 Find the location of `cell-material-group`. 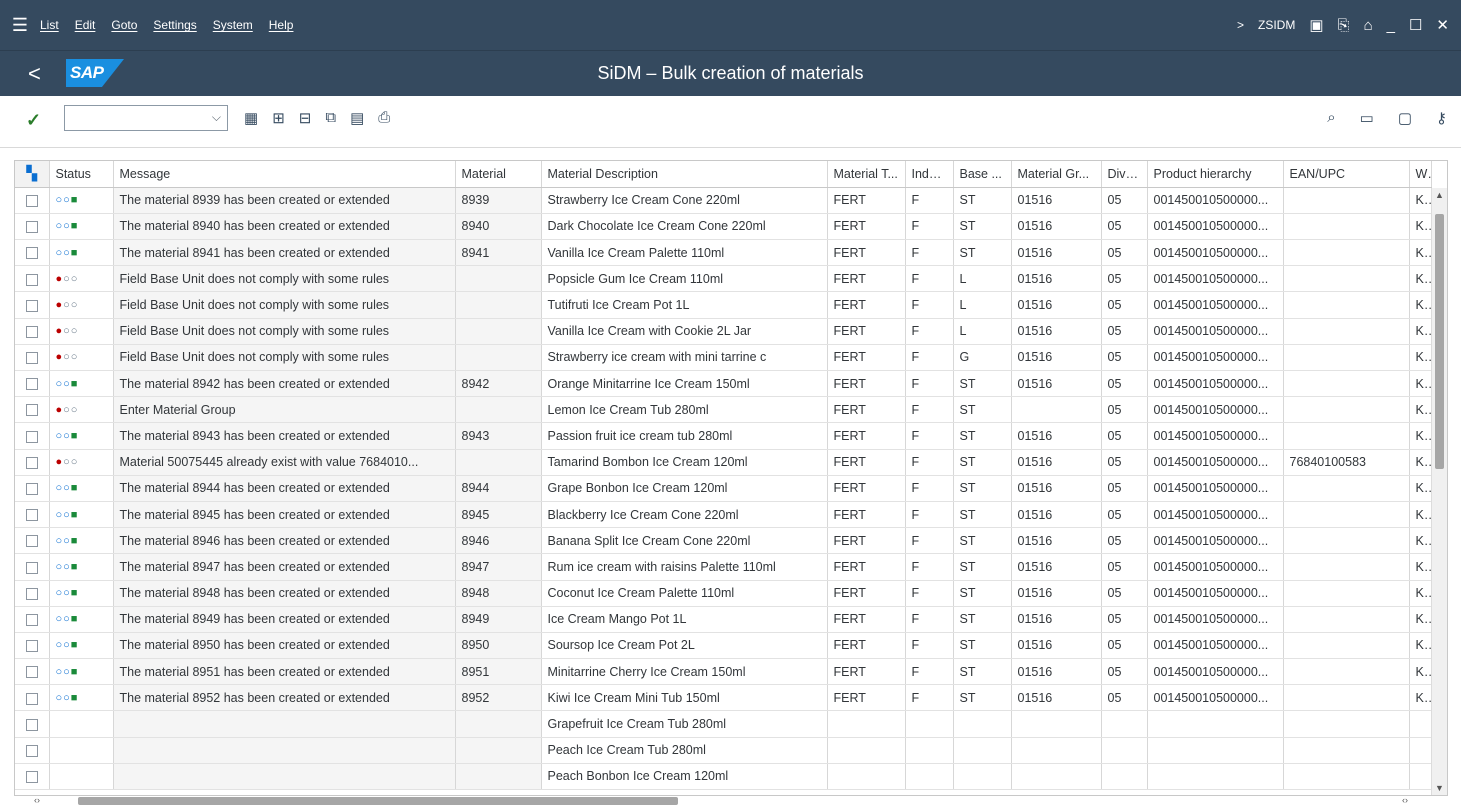

cell-material-group is located at coordinates (1056, 410).